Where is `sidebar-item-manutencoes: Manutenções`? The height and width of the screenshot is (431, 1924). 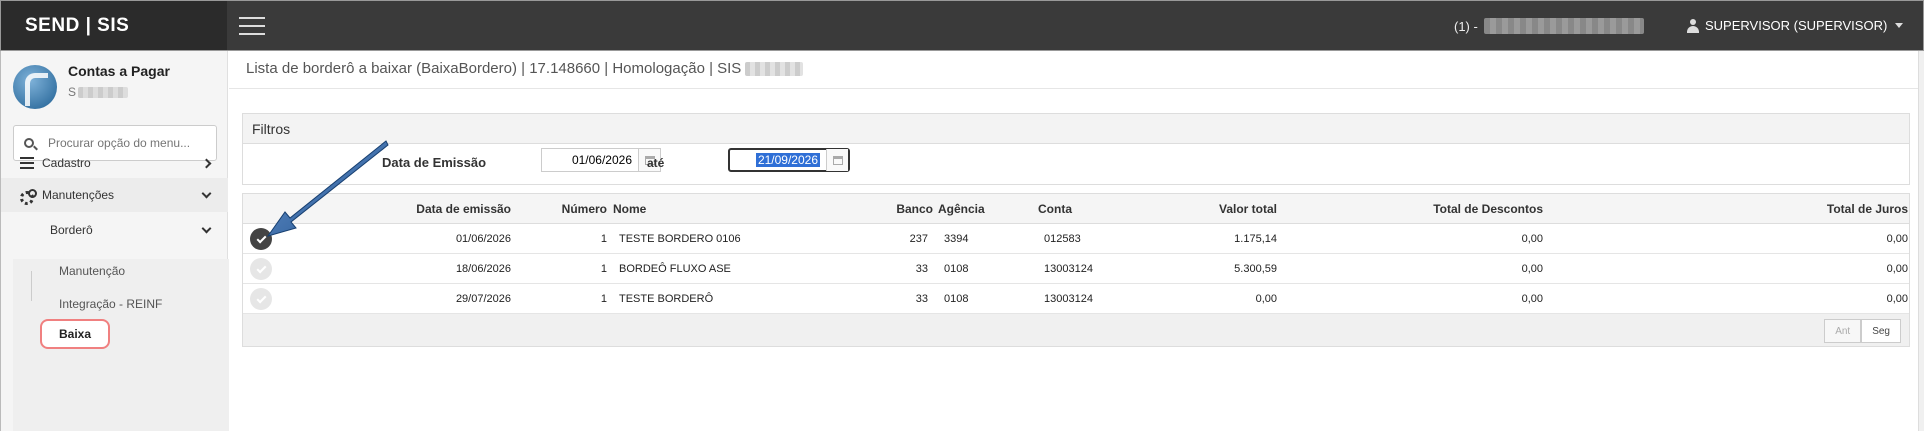
sidebar-item-manutencoes: Manutenções is located at coordinates (114, 195).